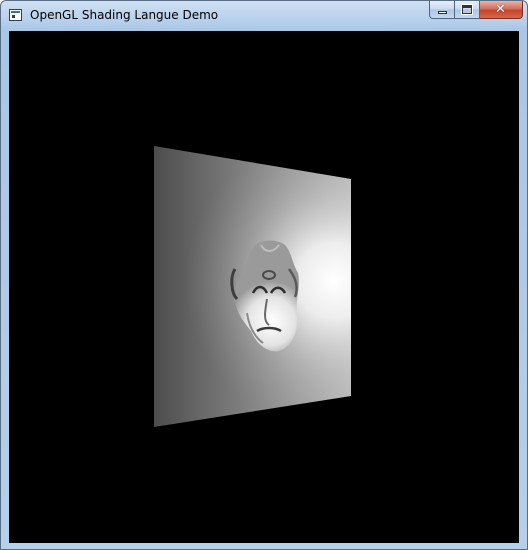 The height and width of the screenshot is (550, 528). I want to click on maximize-icon, so click(467, 9).